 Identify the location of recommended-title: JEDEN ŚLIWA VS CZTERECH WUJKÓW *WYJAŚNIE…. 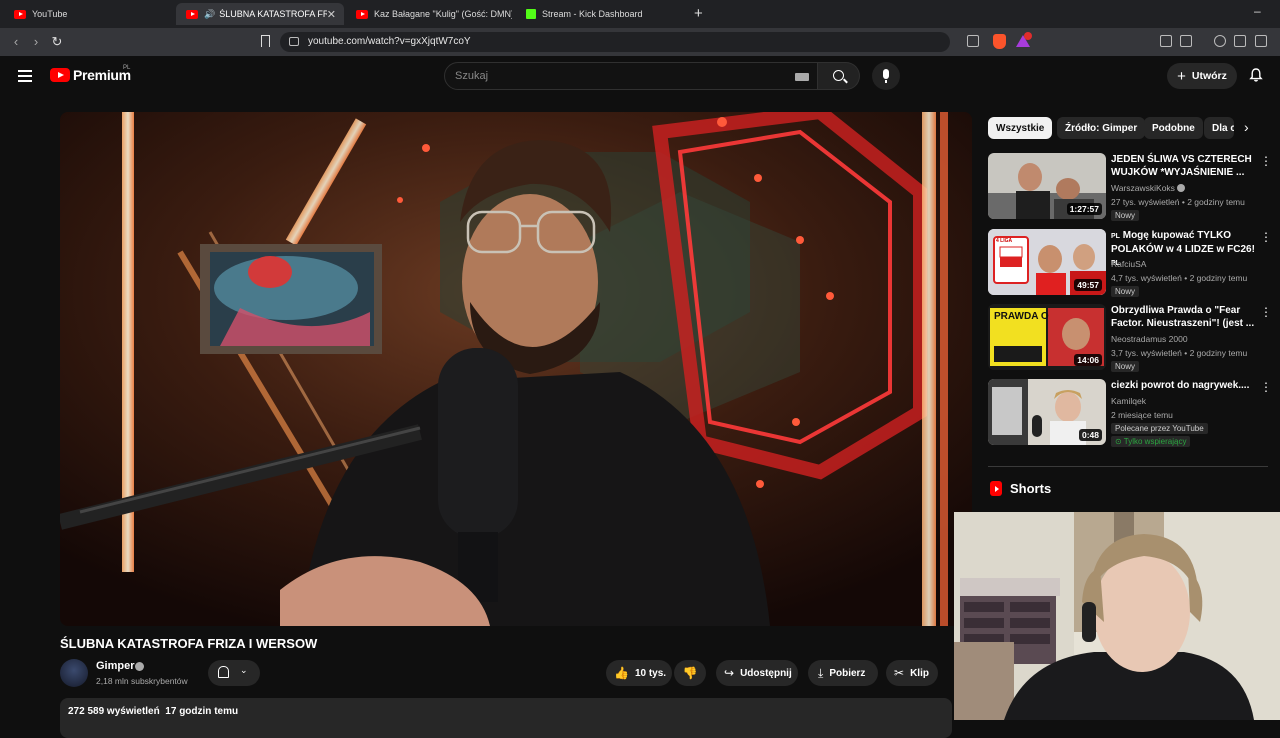
(1183, 166).